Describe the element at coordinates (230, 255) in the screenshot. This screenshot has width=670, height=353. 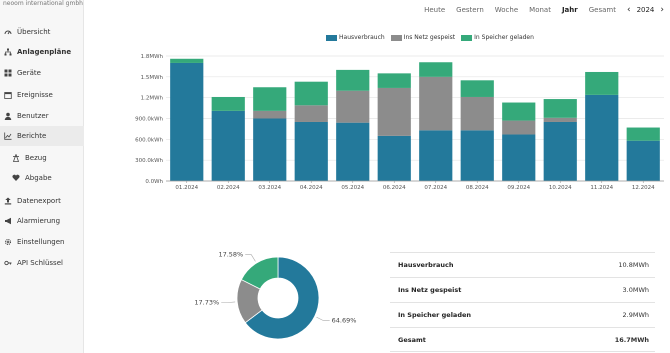
I see `donut-percent-label: 17.58%` at that location.